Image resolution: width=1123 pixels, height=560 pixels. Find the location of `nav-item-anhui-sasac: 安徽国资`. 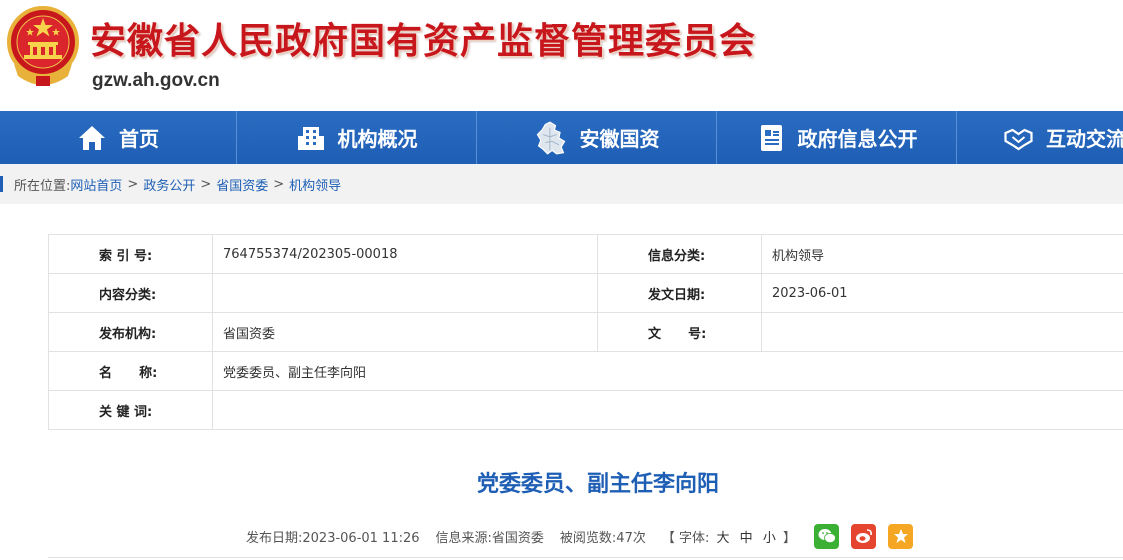

nav-item-anhui-sasac: 安徽国资 is located at coordinates (597, 137).